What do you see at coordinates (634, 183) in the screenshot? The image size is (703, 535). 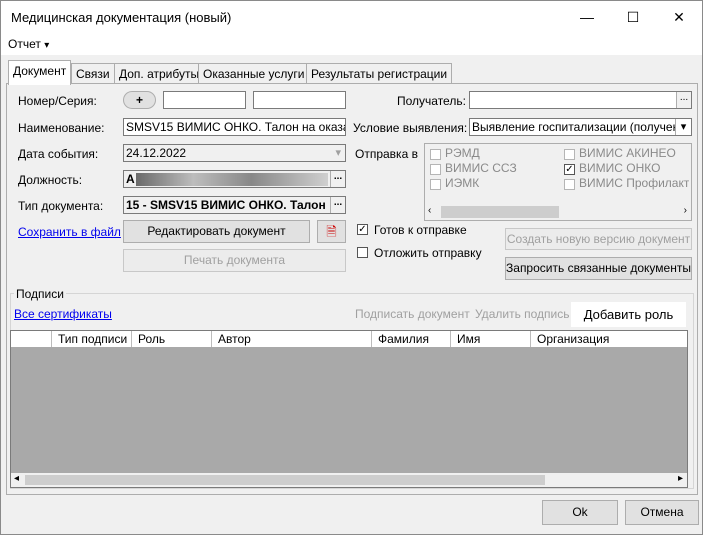 I see `send-target-label: ВИМИС Профилактик` at bounding box center [634, 183].